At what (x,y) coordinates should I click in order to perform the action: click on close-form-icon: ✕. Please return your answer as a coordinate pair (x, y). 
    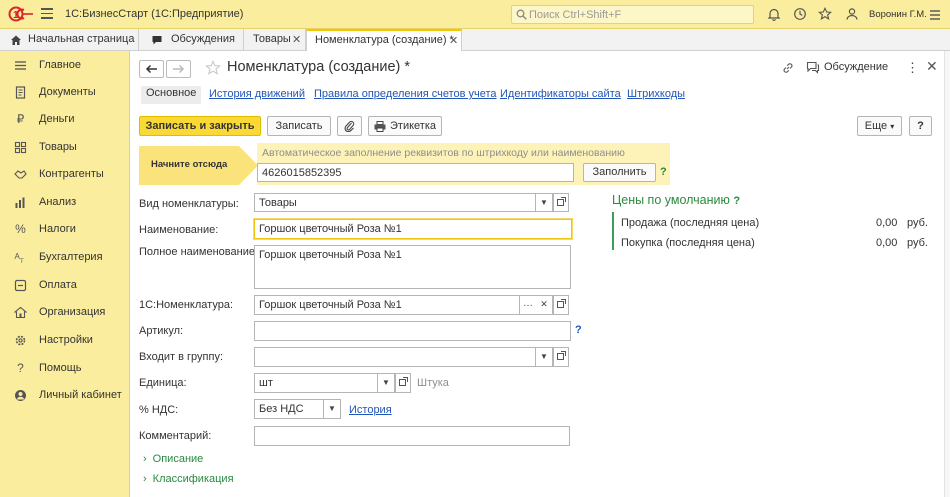
    Looking at the image, I should click on (932, 66).